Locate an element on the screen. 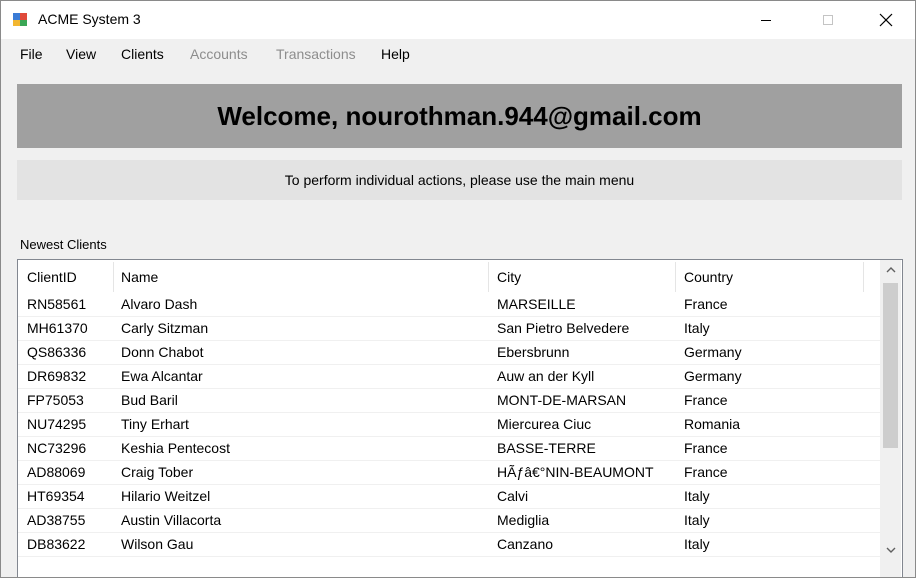 This screenshot has width=916, height=578. cell-client-id: RN58561 is located at coordinates (57, 304).